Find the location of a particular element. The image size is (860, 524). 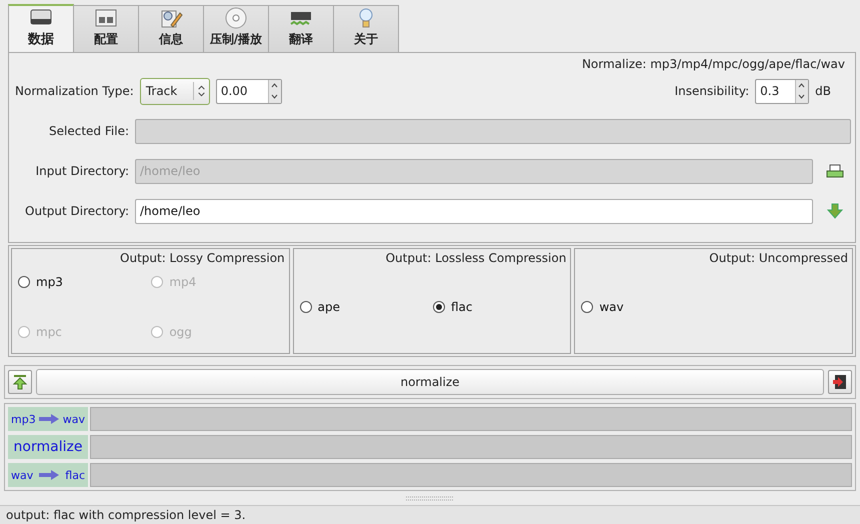

step-tag: normalize is located at coordinates (48, 447).